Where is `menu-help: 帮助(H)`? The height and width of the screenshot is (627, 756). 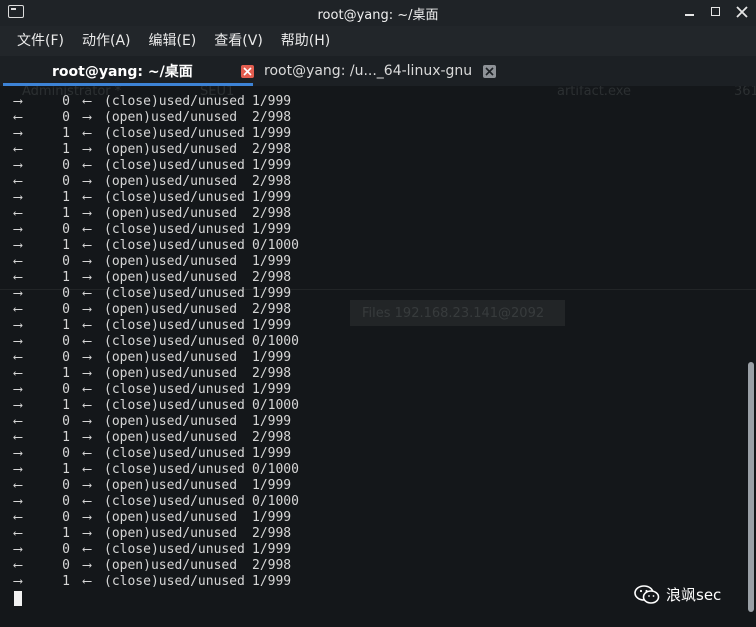
menu-help: 帮助(H) is located at coordinates (305, 41).